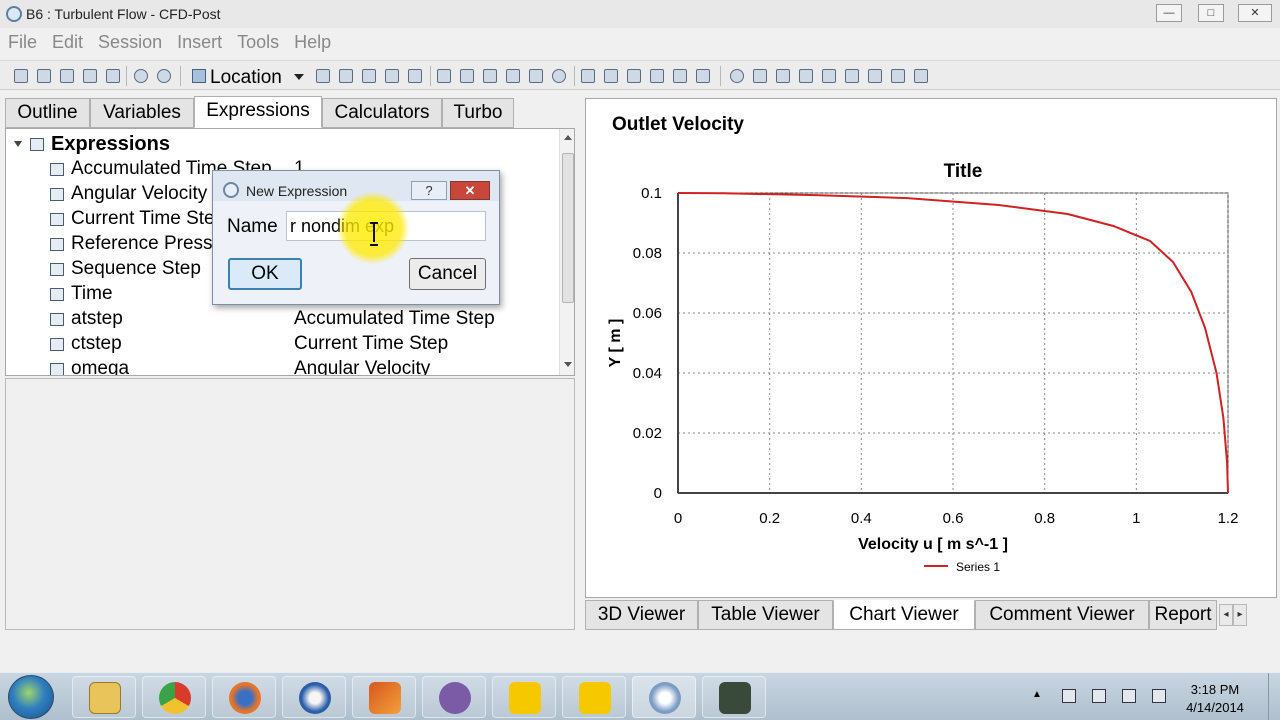  I want to click on instance-transform-icon, so click(513, 76).